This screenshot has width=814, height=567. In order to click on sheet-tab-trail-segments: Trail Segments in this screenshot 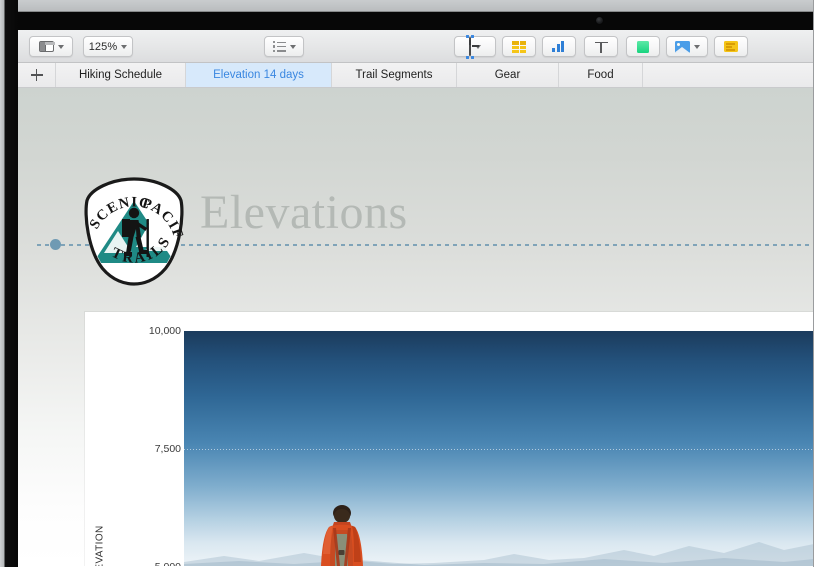, I will do `click(394, 75)`.